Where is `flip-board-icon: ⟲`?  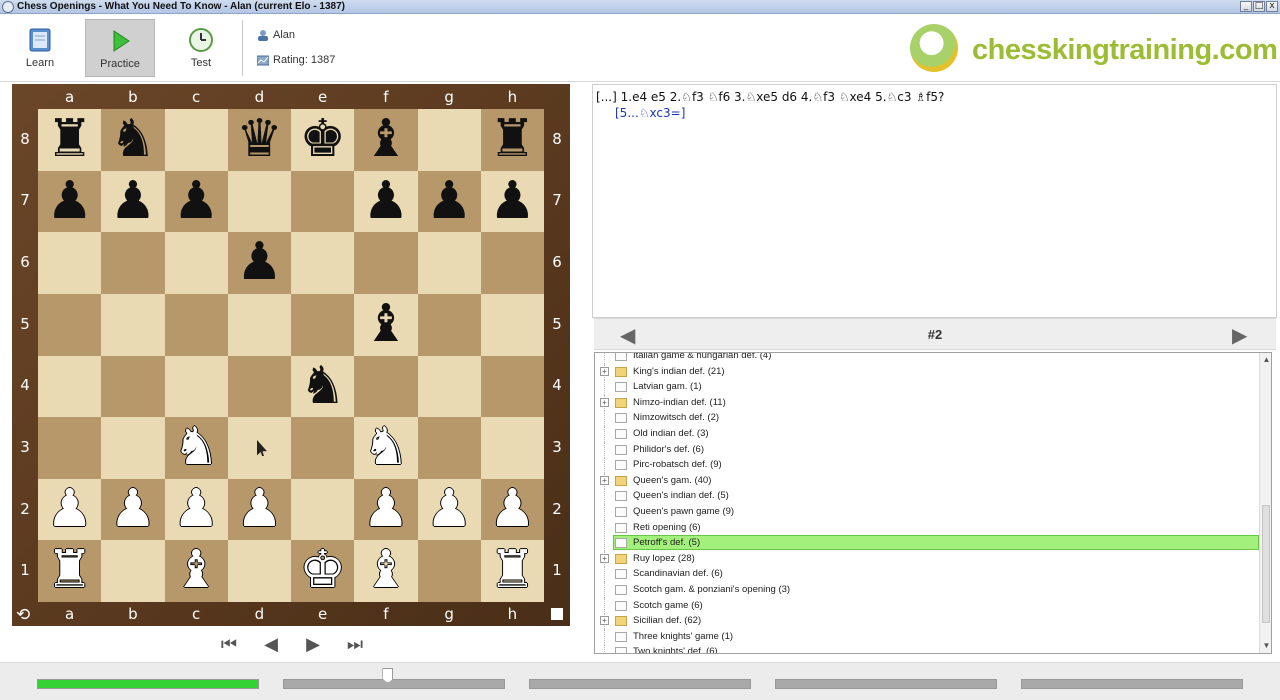 flip-board-icon: ⟲ is located at coordinates (23, 615).